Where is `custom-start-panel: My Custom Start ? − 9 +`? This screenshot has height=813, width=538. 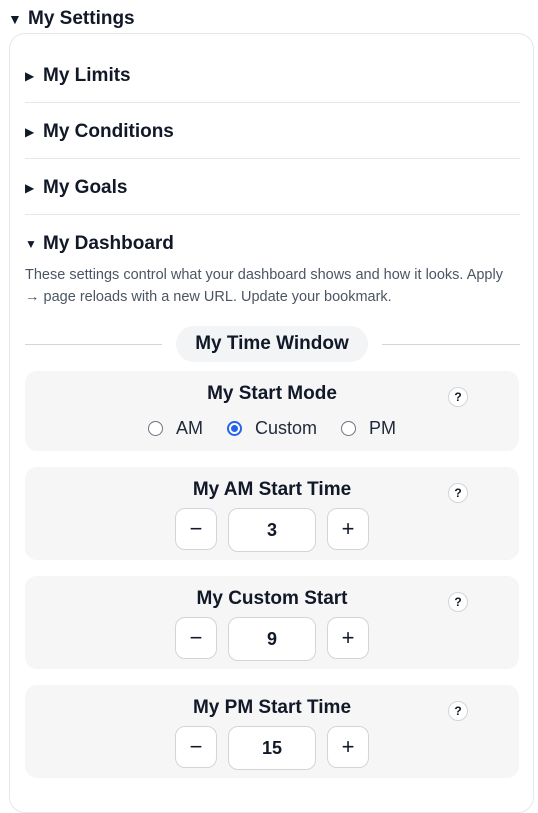 custom-start-panel: My Custom Start ? − 9 + is located at coordinates (272, 622).